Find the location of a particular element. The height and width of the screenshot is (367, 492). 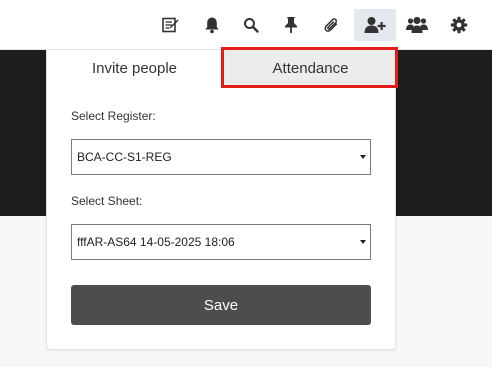

tab-label: Attendance is located at coordinates (310, 68).